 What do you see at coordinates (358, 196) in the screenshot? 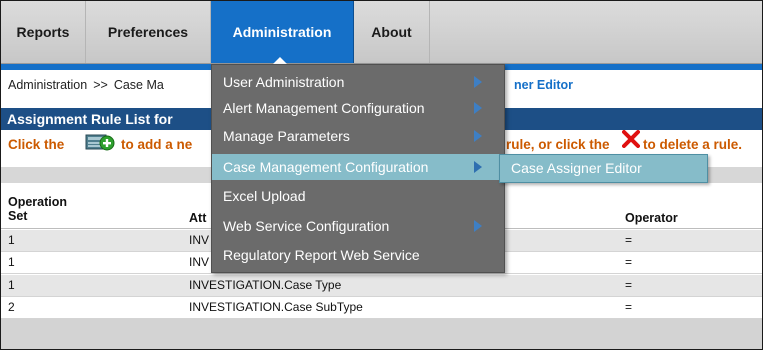
I see `menu-item-excel-upload: Excel Upload` at bounding box center [358, 196].